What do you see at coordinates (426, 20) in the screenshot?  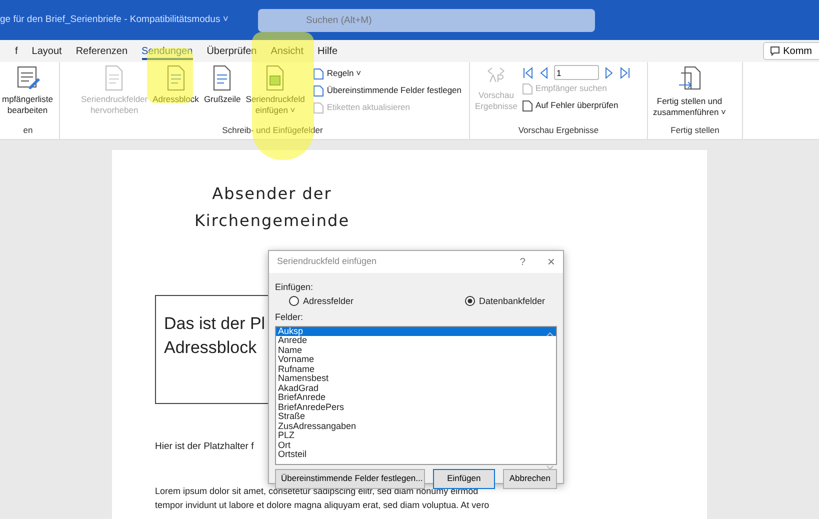 I see `search-field: Suchen (Alt+M)` at bounding box center [426, 20].